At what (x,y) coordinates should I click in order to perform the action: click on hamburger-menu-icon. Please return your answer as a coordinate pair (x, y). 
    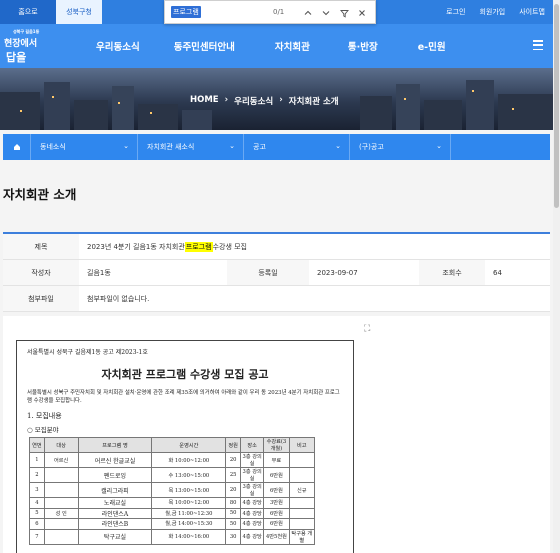
    Looking at the image, I should click on (538, 45).